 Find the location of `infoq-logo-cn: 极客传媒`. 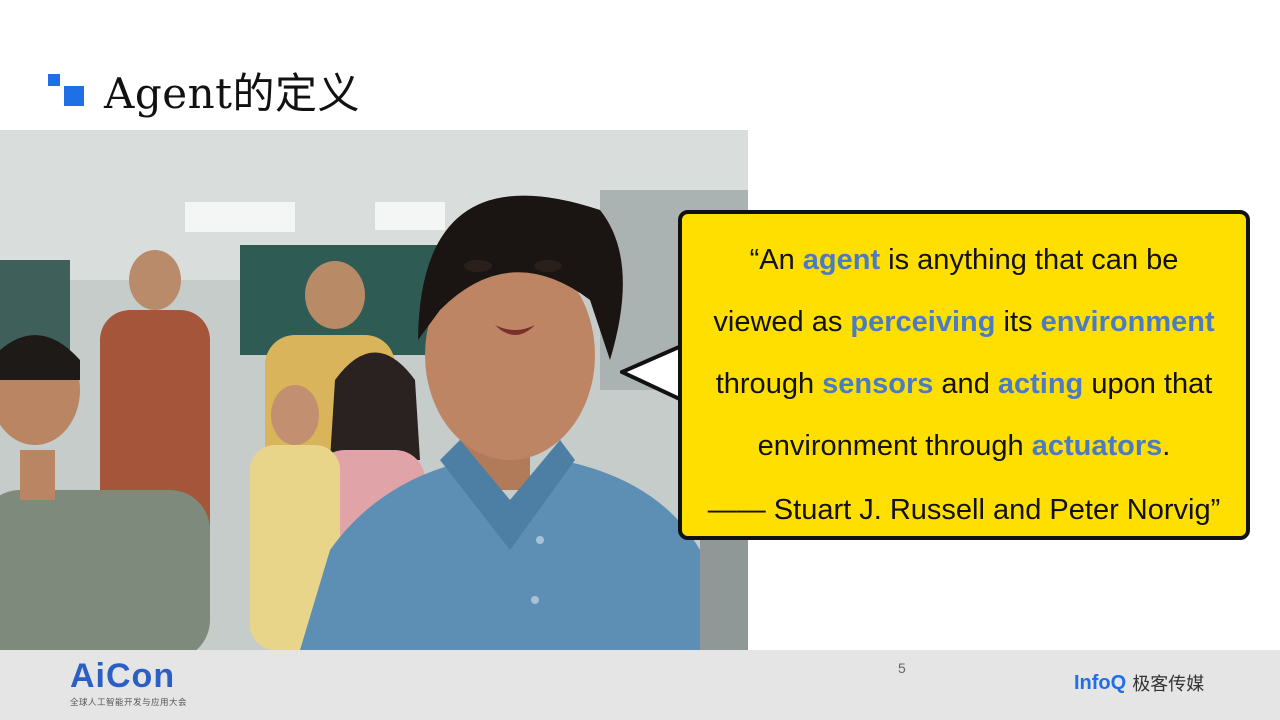

infoq-logo-cn: 极客传媒 is located at coordinates (1168, 684).